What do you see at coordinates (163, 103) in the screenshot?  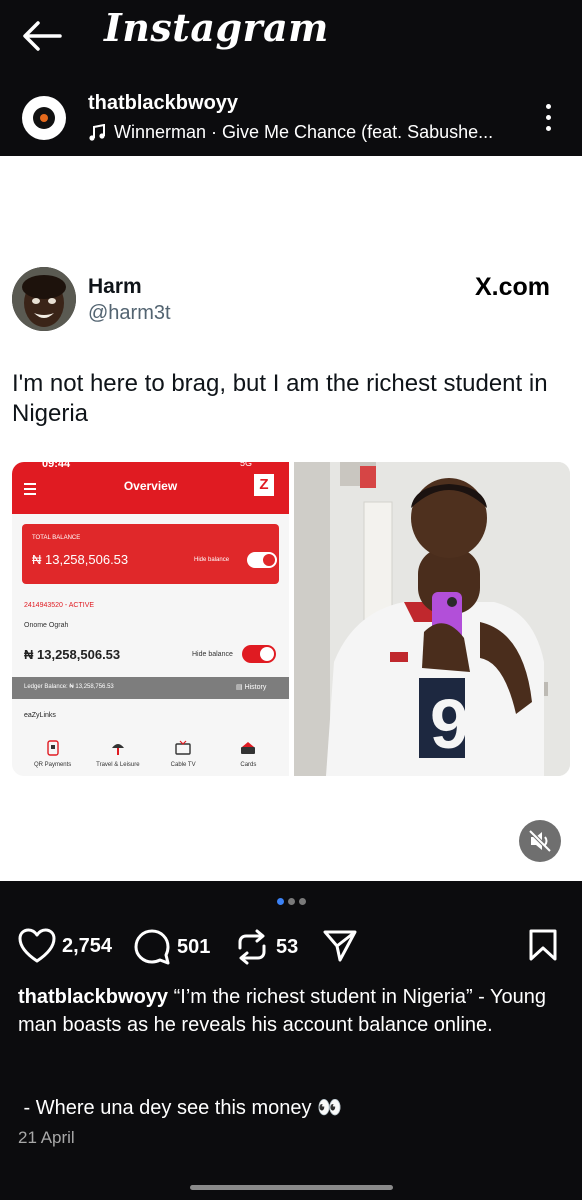 I see `account-username: thatblackbwoyy` at bounding box center [163, 103].